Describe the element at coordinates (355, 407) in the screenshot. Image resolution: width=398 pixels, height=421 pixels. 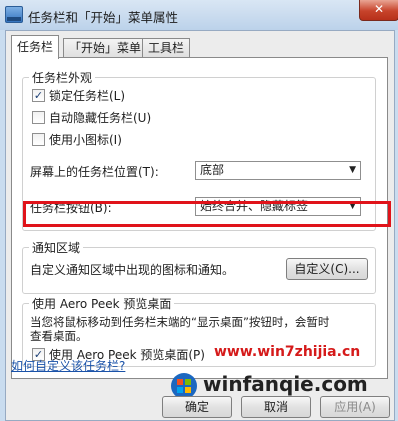
I see `apply-button: 应用(A)` at that location.